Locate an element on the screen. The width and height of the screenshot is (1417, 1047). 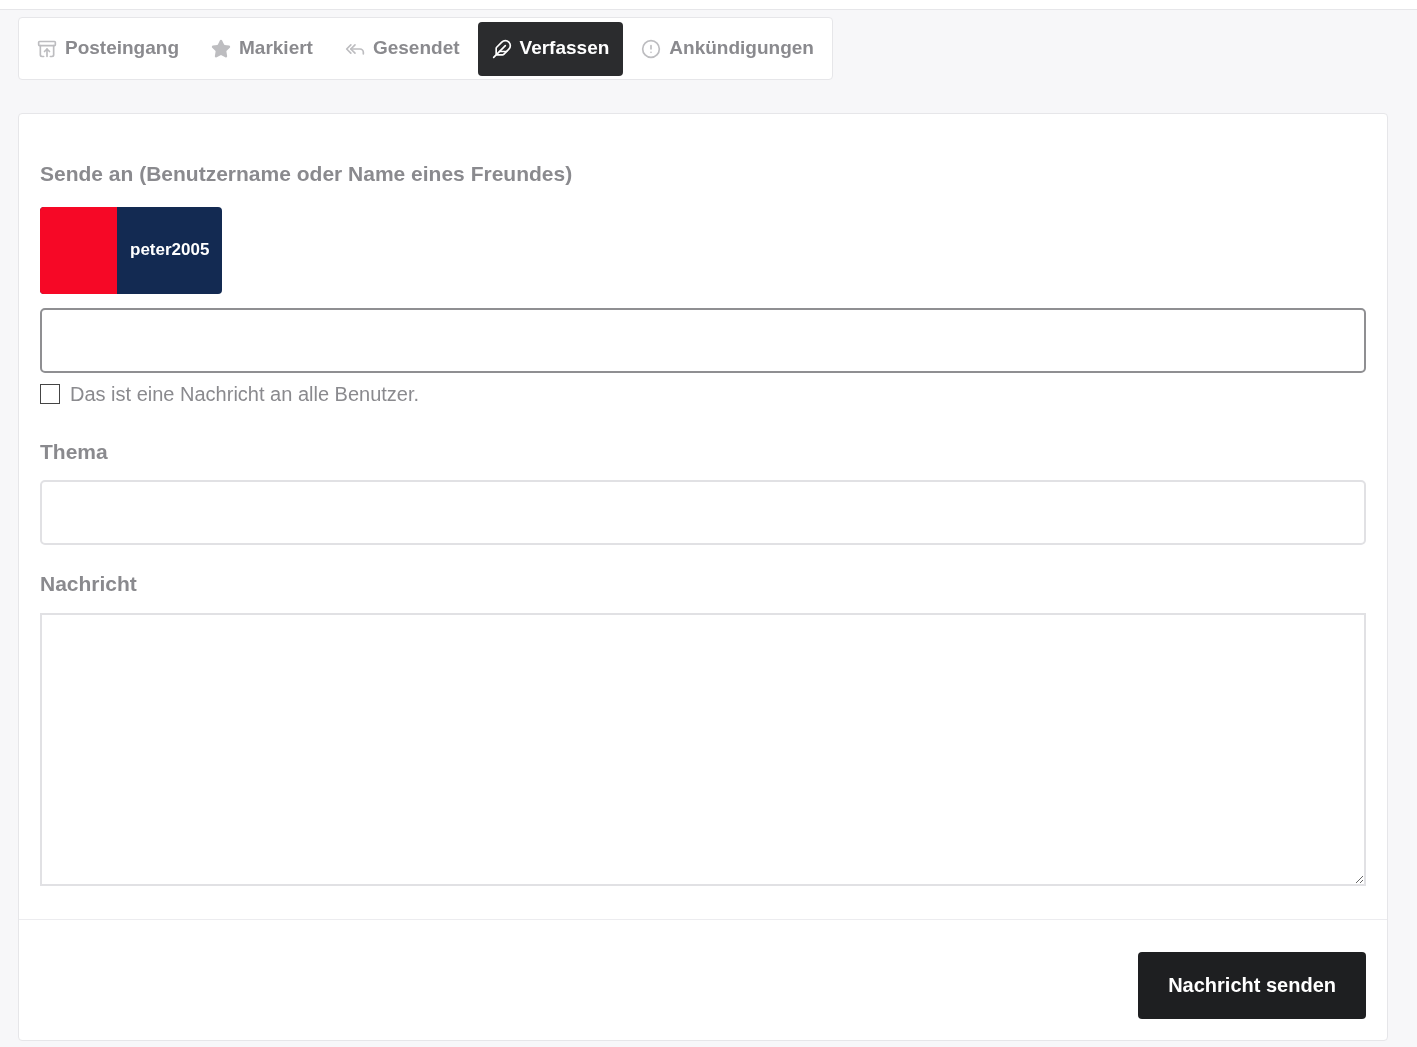
tab: Gesendet is located at coordinates (402, 48).